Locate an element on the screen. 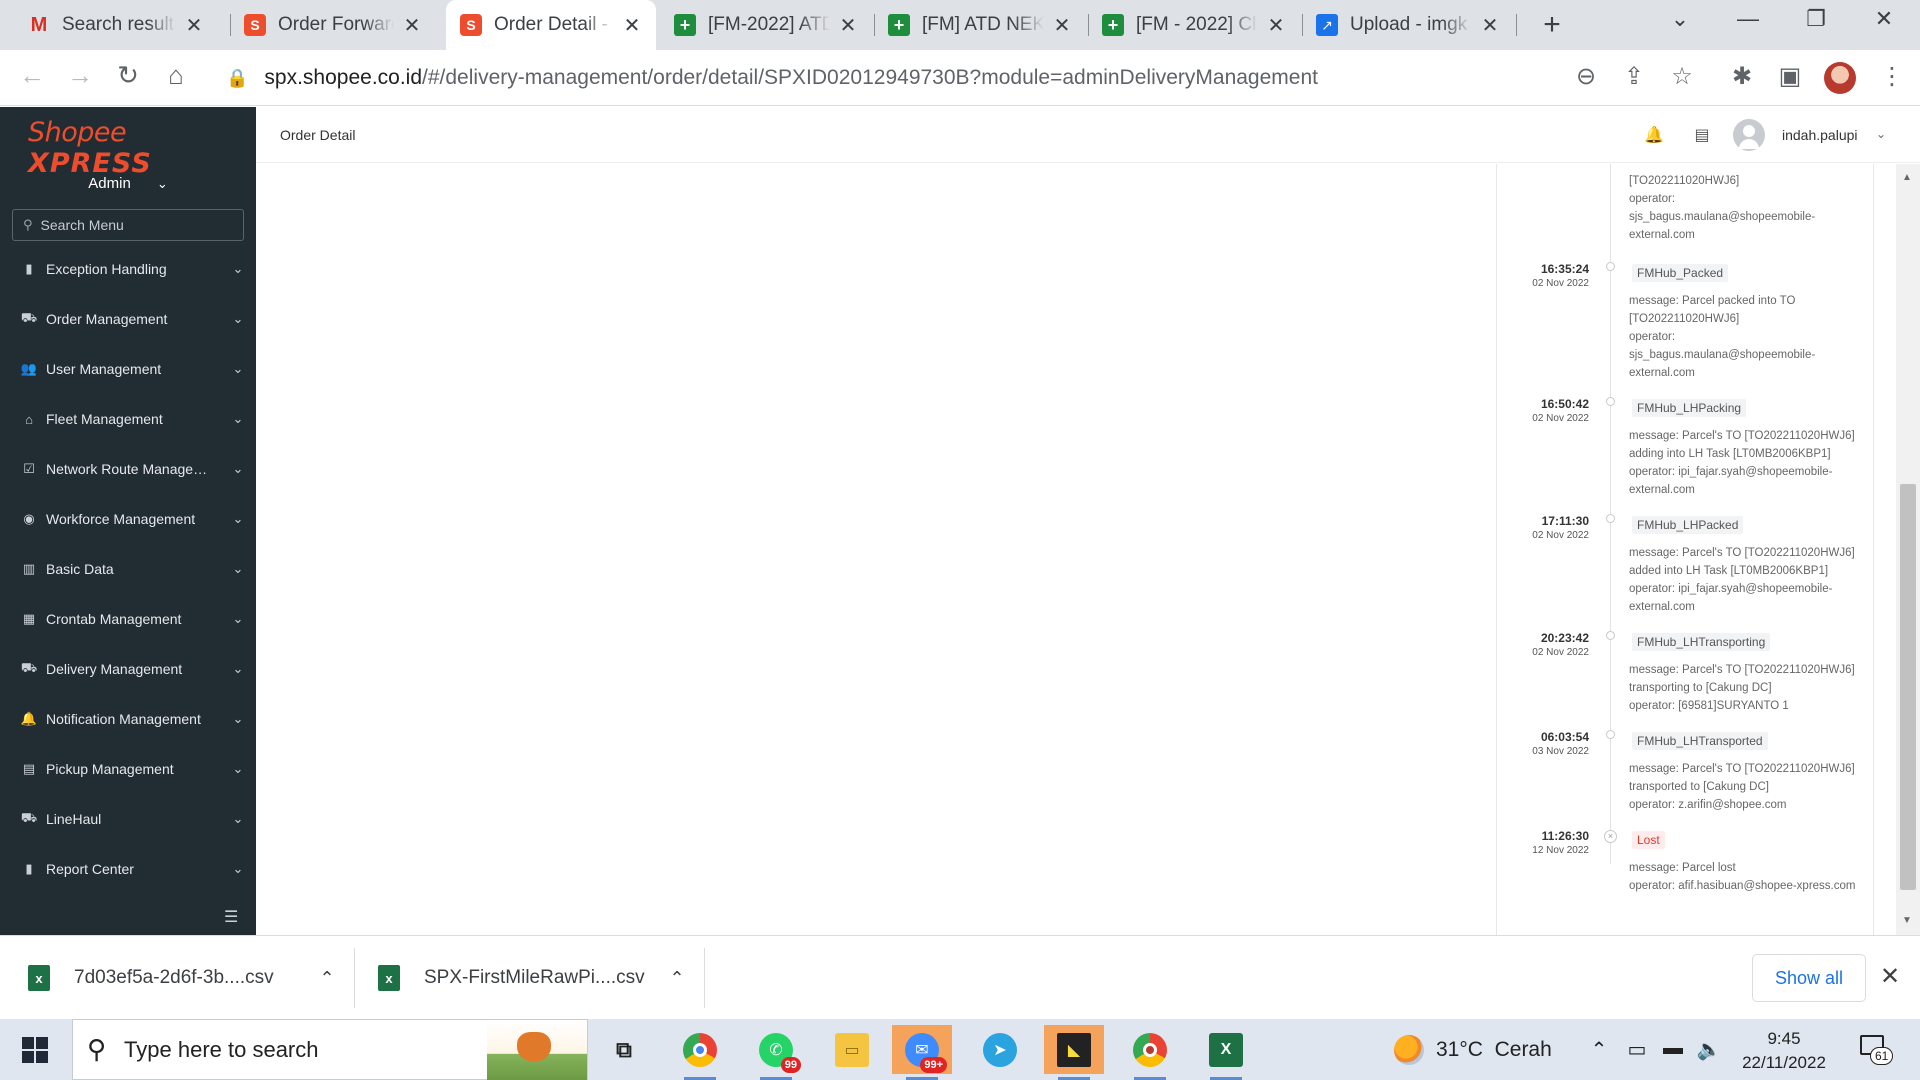 The height and width of the screenshot is (1080, 1920). sidebar-item-basic-data: ▥ Basic Data ⌄ is located at coordinates (128, 569).